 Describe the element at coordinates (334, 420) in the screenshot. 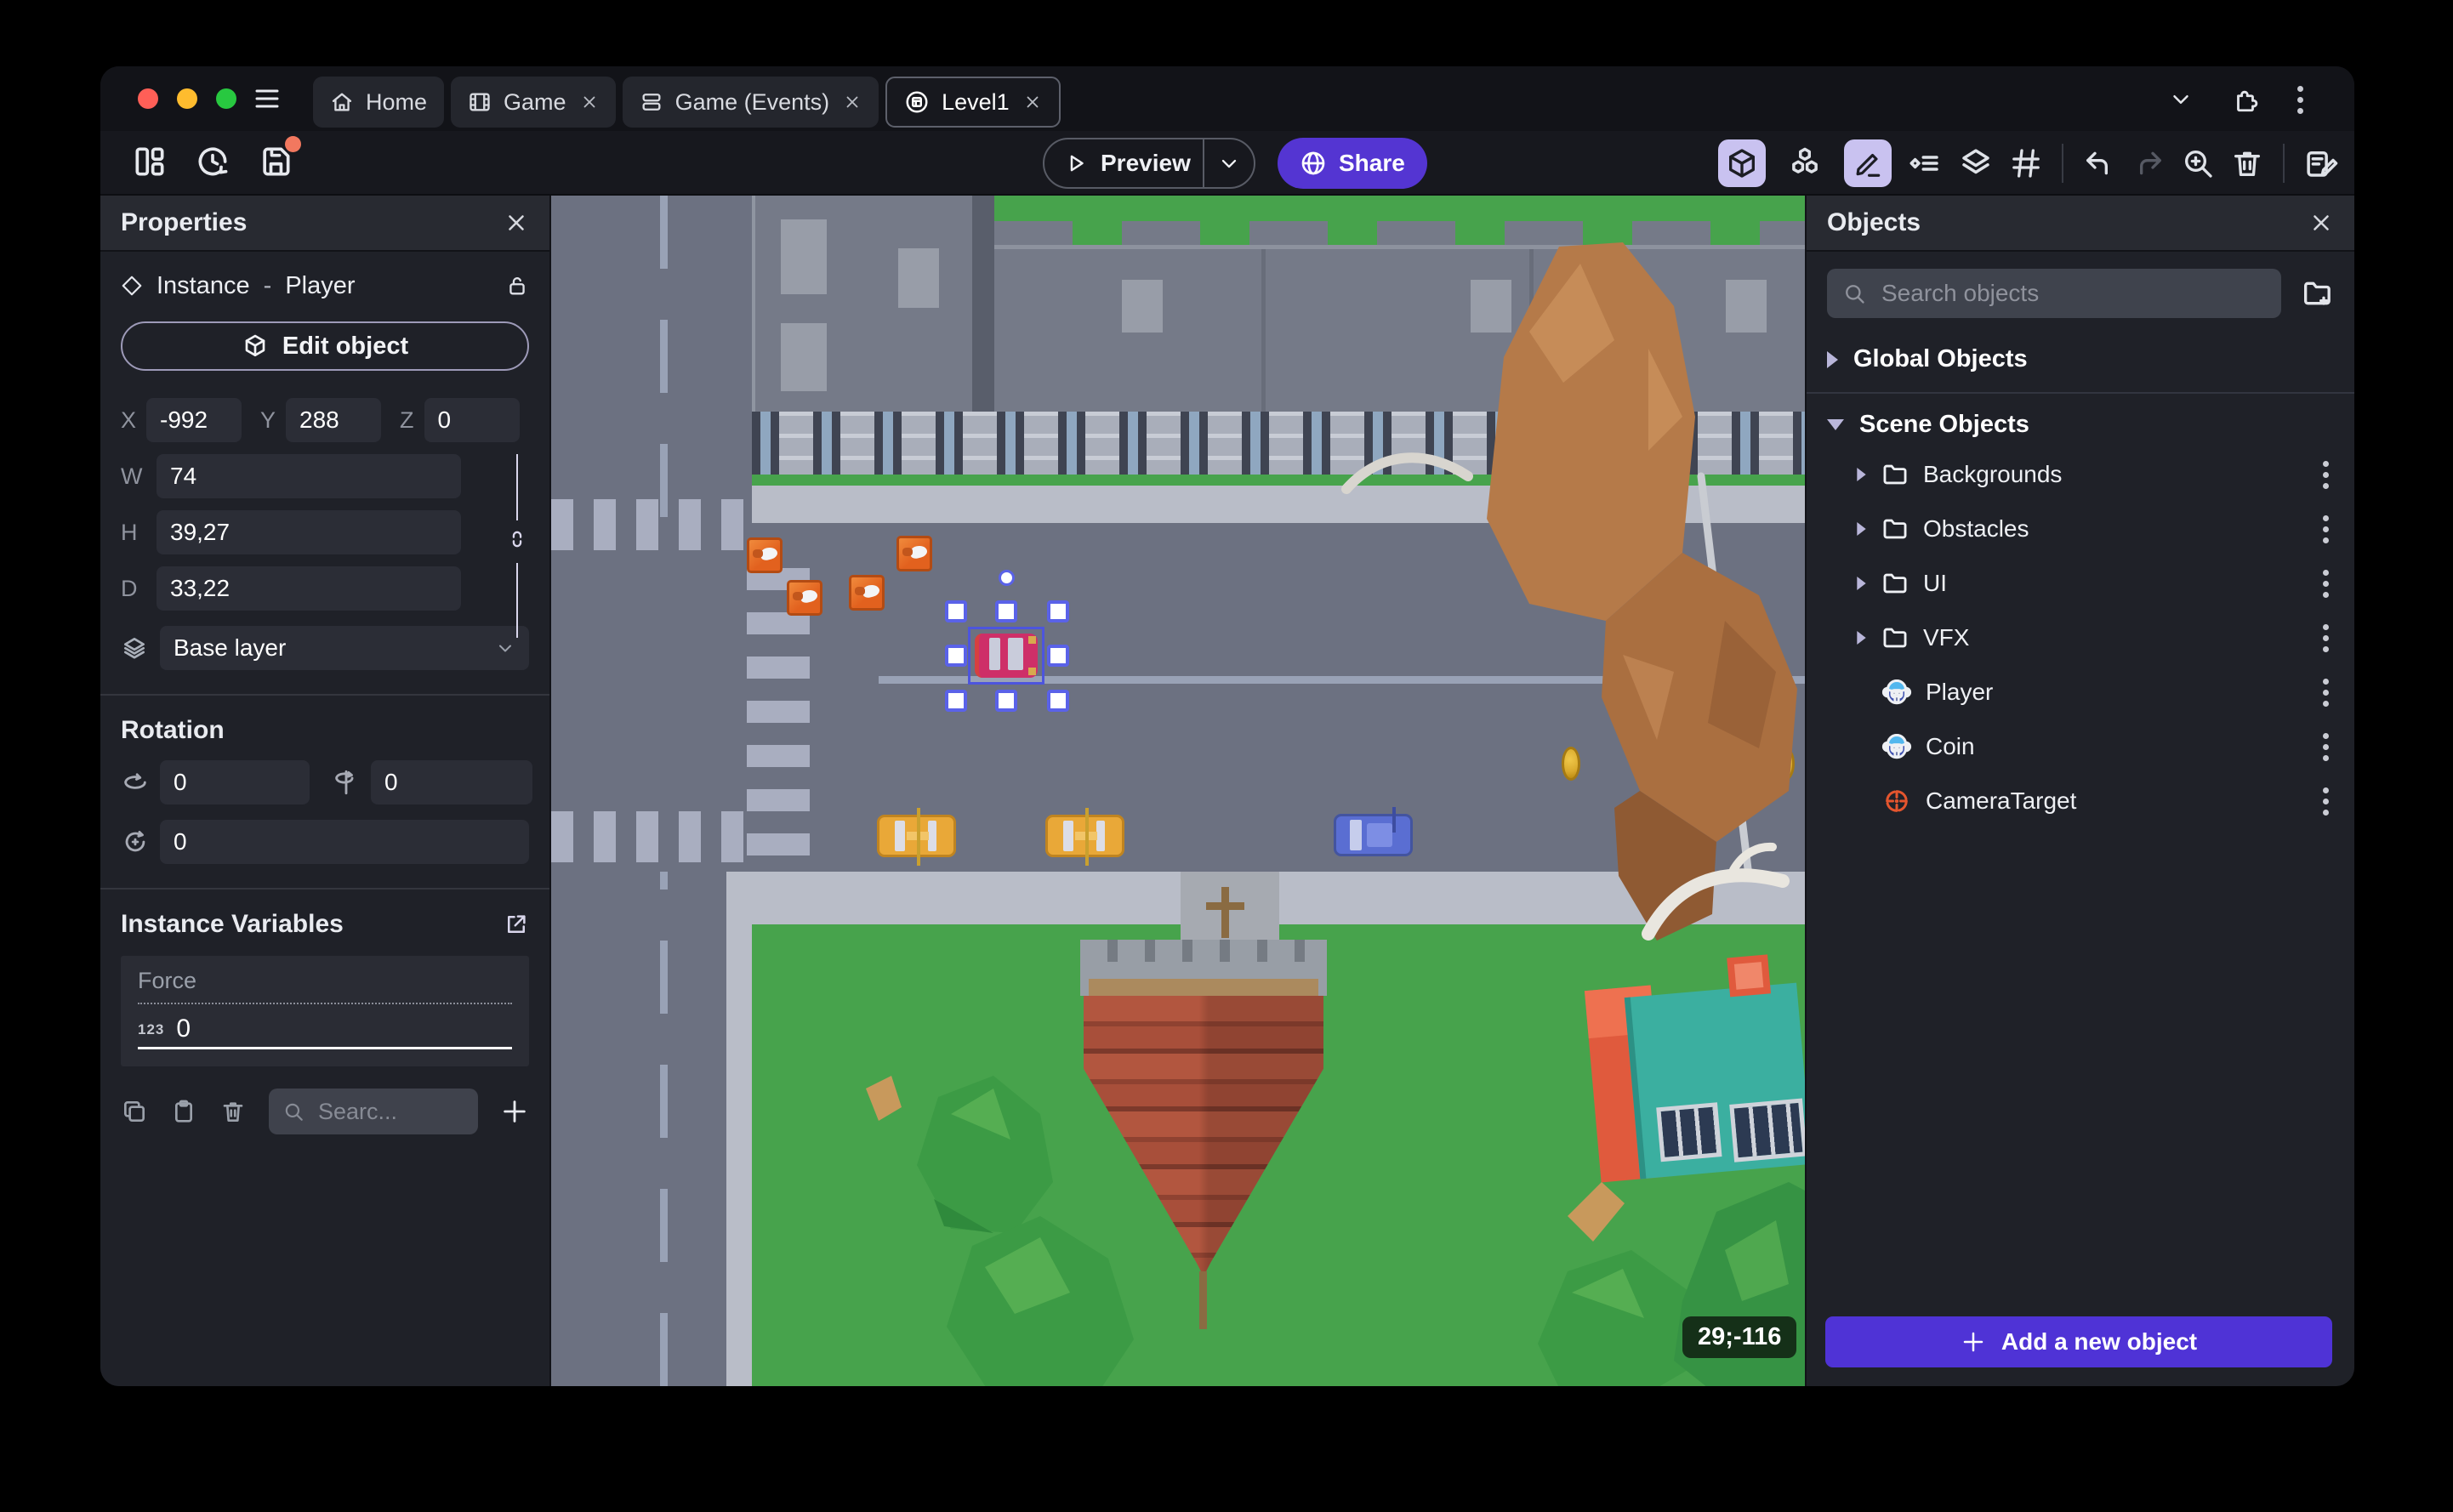

I see `y-input` at that location.